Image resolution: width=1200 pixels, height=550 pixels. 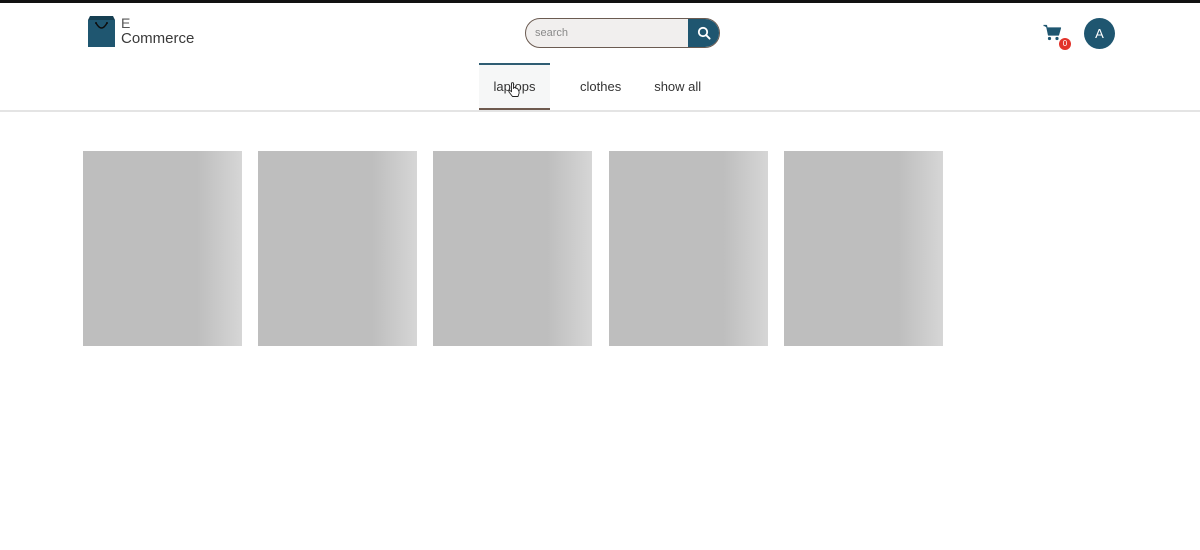 I want to click on cart-button: 0, so click(x=1057, y=37).